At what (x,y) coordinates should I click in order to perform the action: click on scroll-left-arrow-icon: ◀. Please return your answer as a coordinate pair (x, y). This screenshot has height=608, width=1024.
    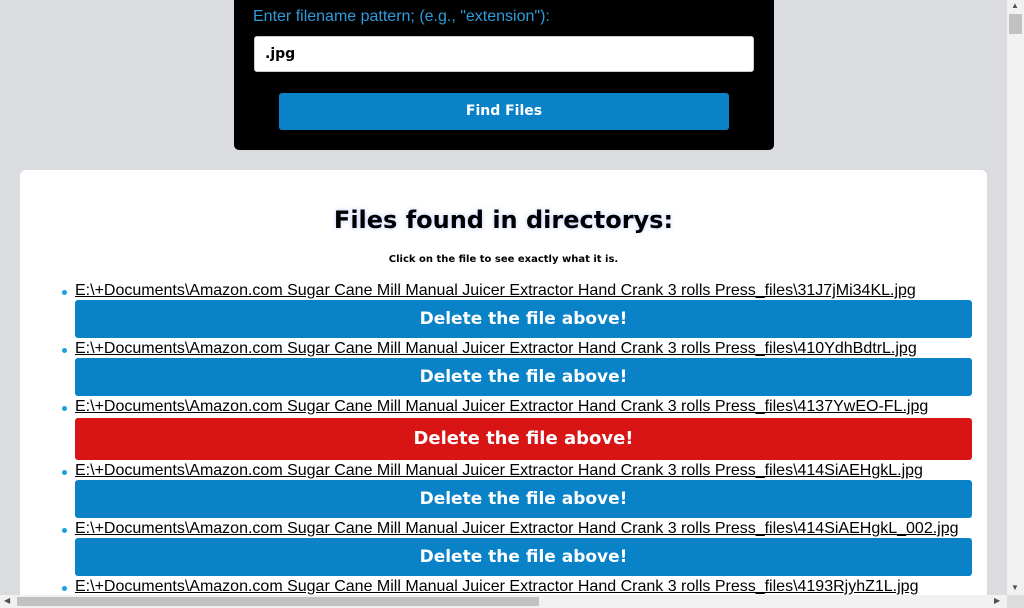
    Looking at the image, I should click on (7, 601).